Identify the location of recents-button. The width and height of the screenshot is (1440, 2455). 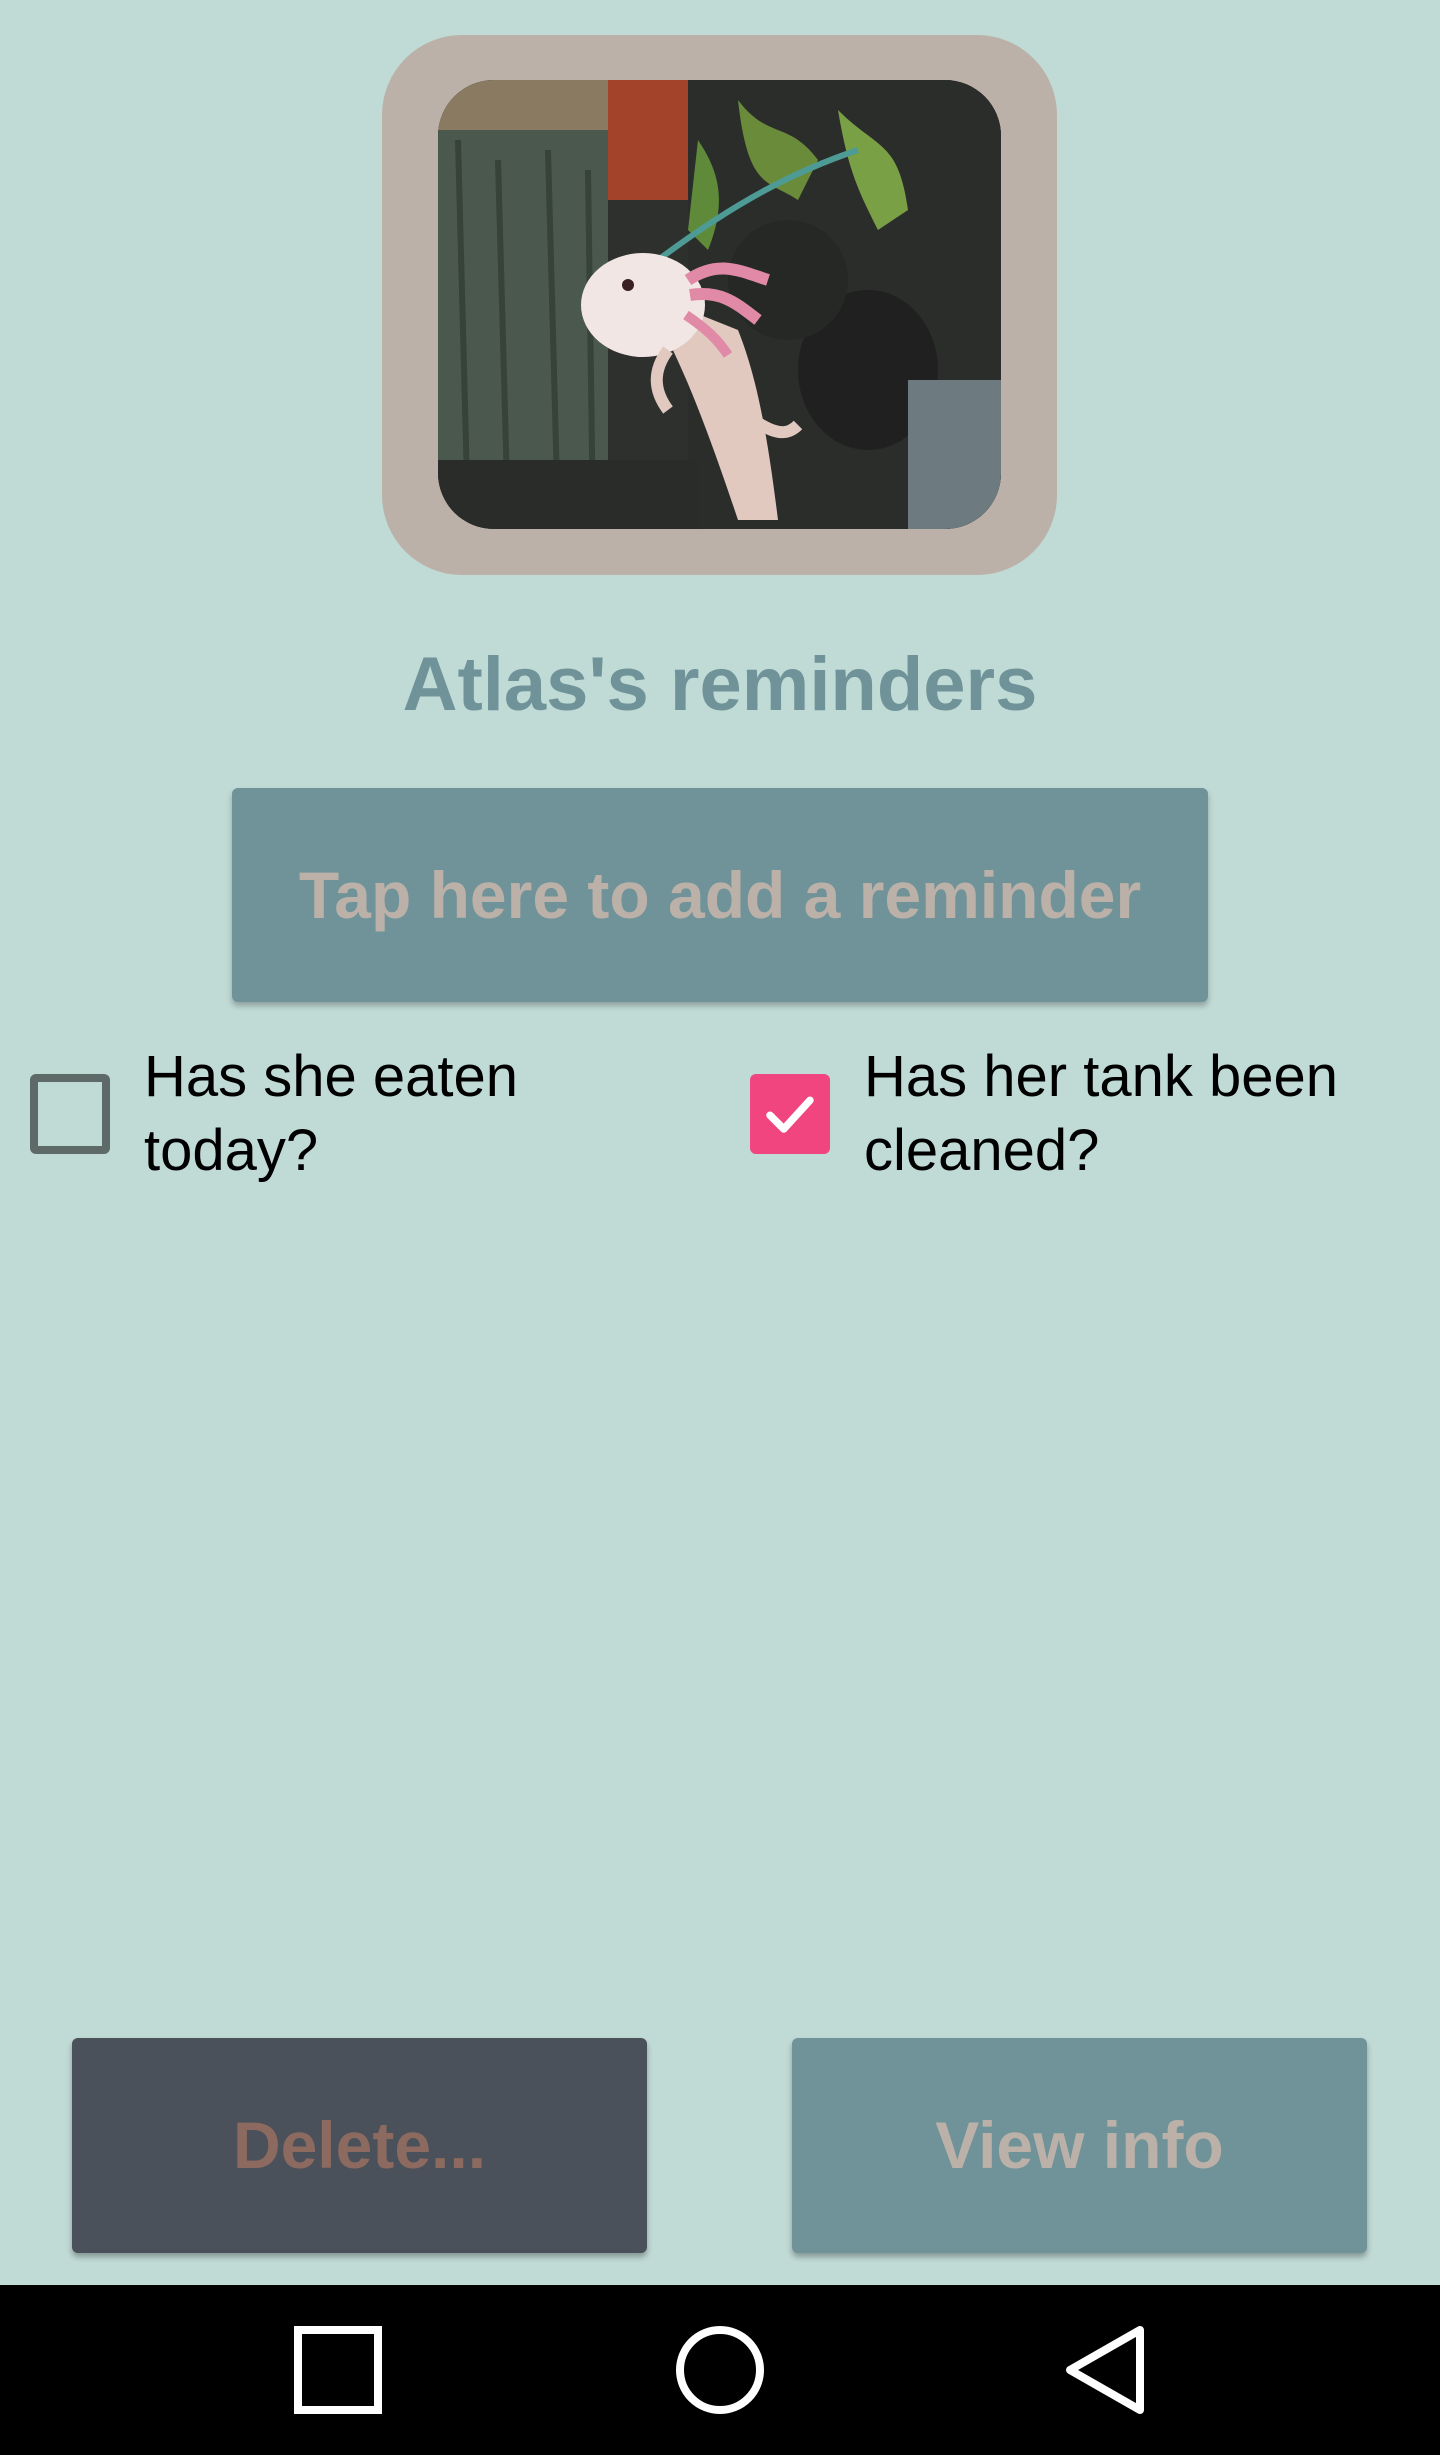
(338, 2370).